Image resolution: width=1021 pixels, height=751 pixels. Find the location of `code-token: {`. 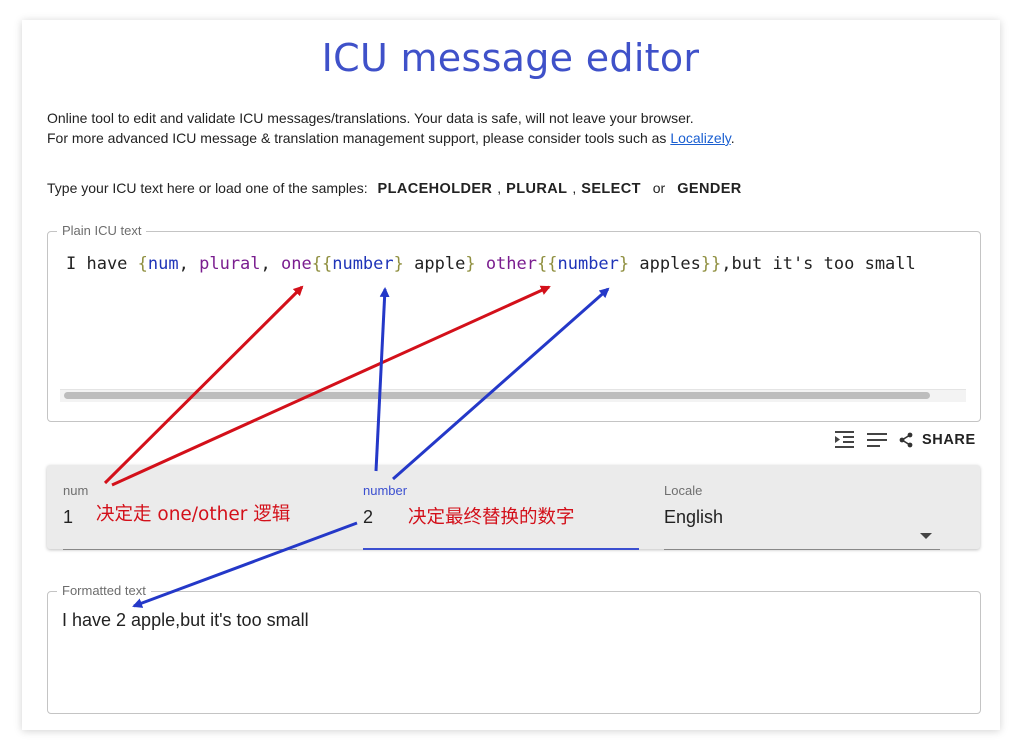

code-token: { is located at coordinates (142, 264).